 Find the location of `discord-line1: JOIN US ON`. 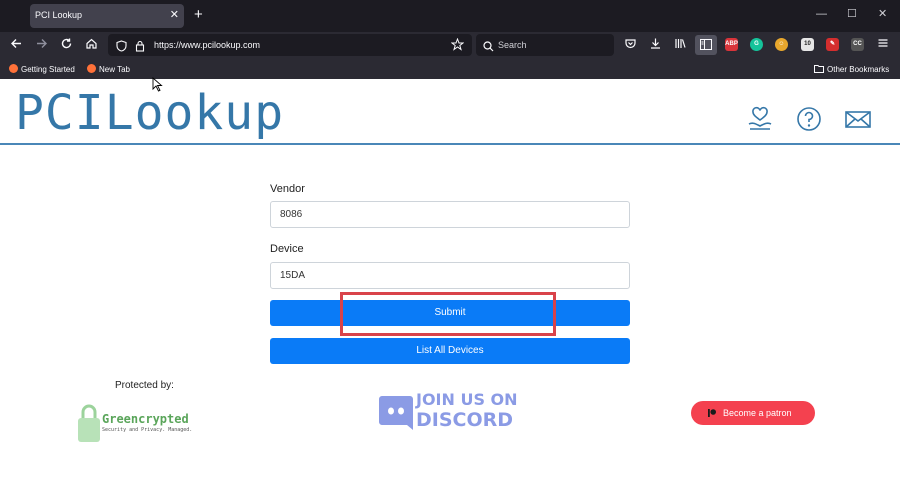

discord-line1: JOIN US ON is located at coordinates (467, 399).